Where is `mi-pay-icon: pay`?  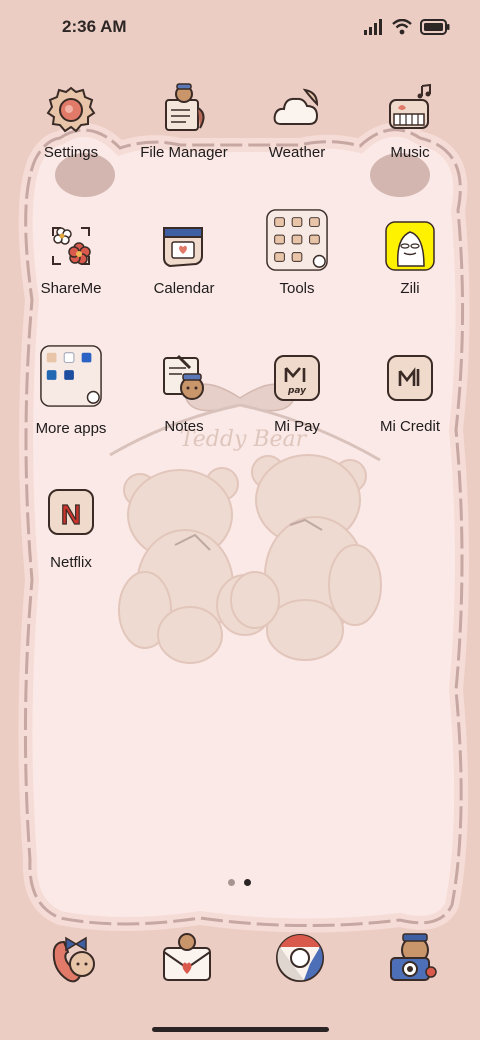 mi-pay-icon: pay is located at coordinates (297, 378).